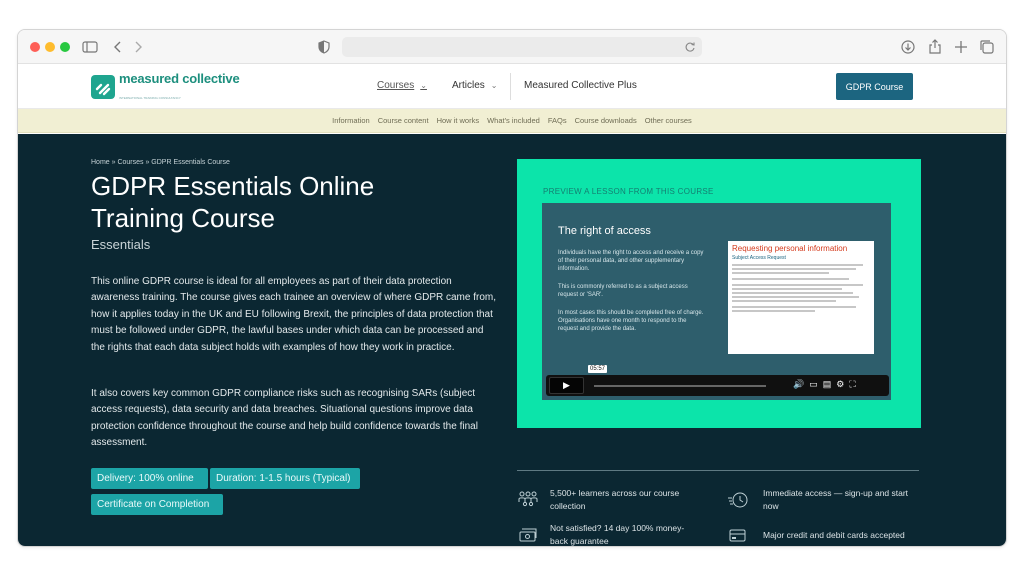 The width and height of the screenshot is (1024, 576). I want to click on logo-icon, so click(103, 87).